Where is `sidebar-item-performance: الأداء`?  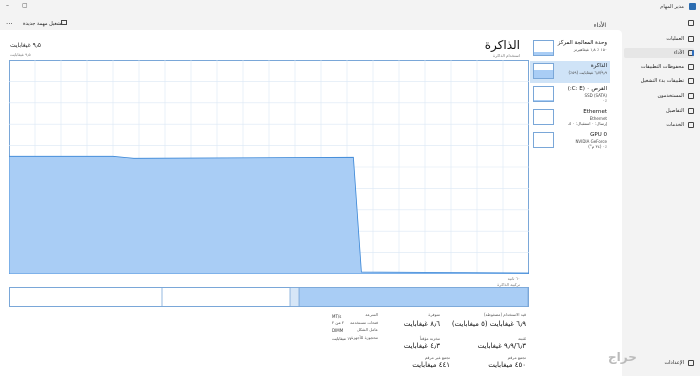
sidebar-item-performance: الأداء is located at coordinates (659, 53).